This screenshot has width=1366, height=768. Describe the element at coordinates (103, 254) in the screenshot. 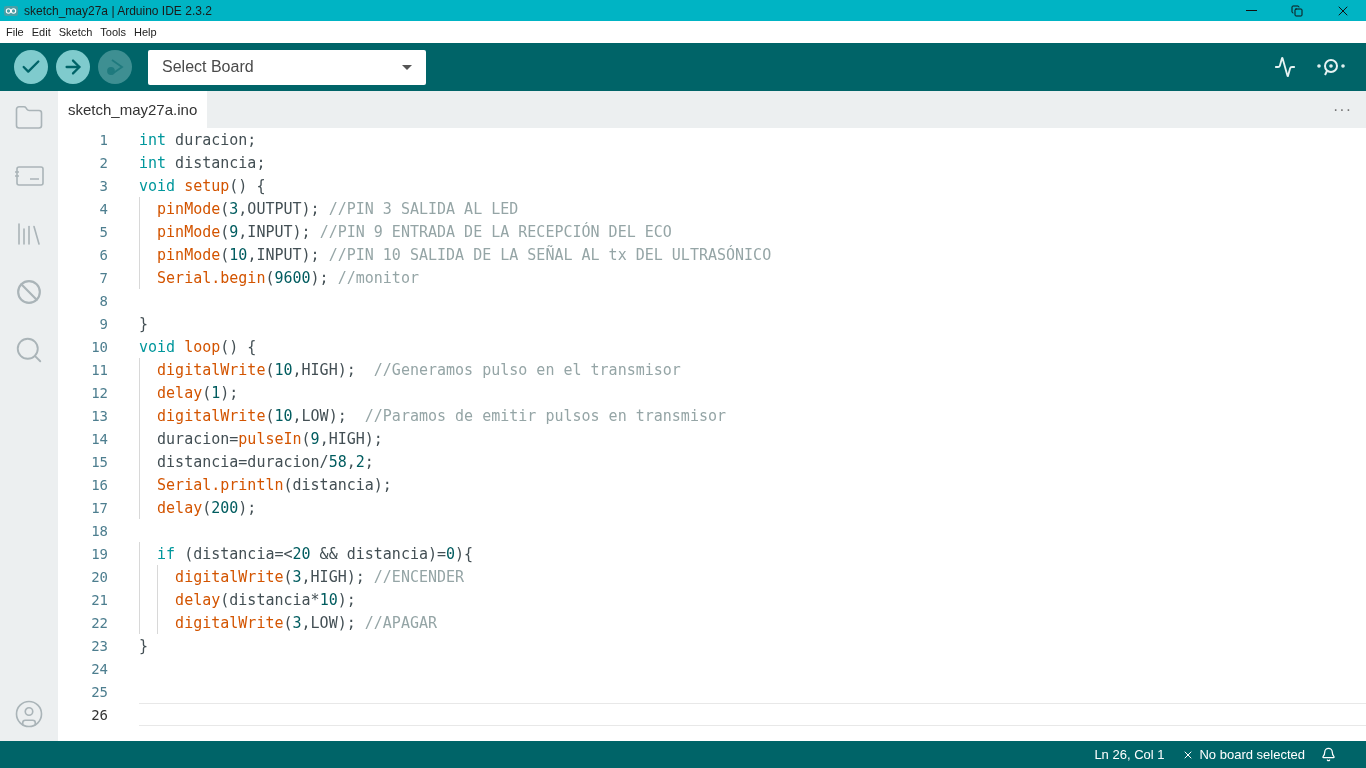

I see `line-number: 6` at that location.